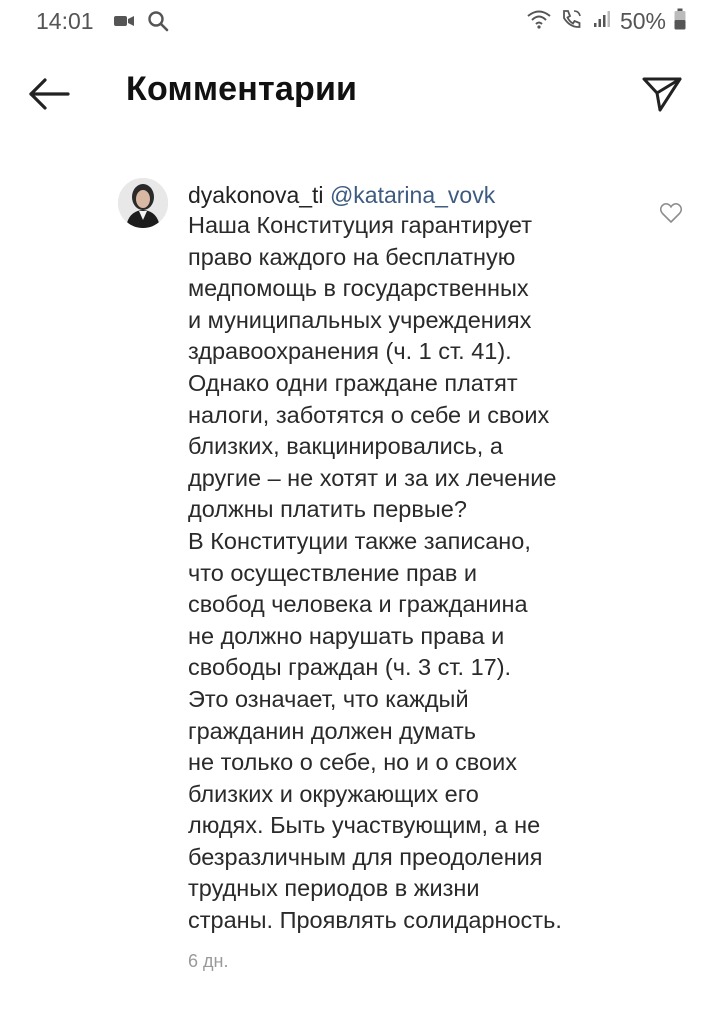 The width and height of the screenshot is (720, 1011). What do you see at coordinates (124, 23) in the screenshot?
I see `video-camera-icon` at bounding box center [124, 23].